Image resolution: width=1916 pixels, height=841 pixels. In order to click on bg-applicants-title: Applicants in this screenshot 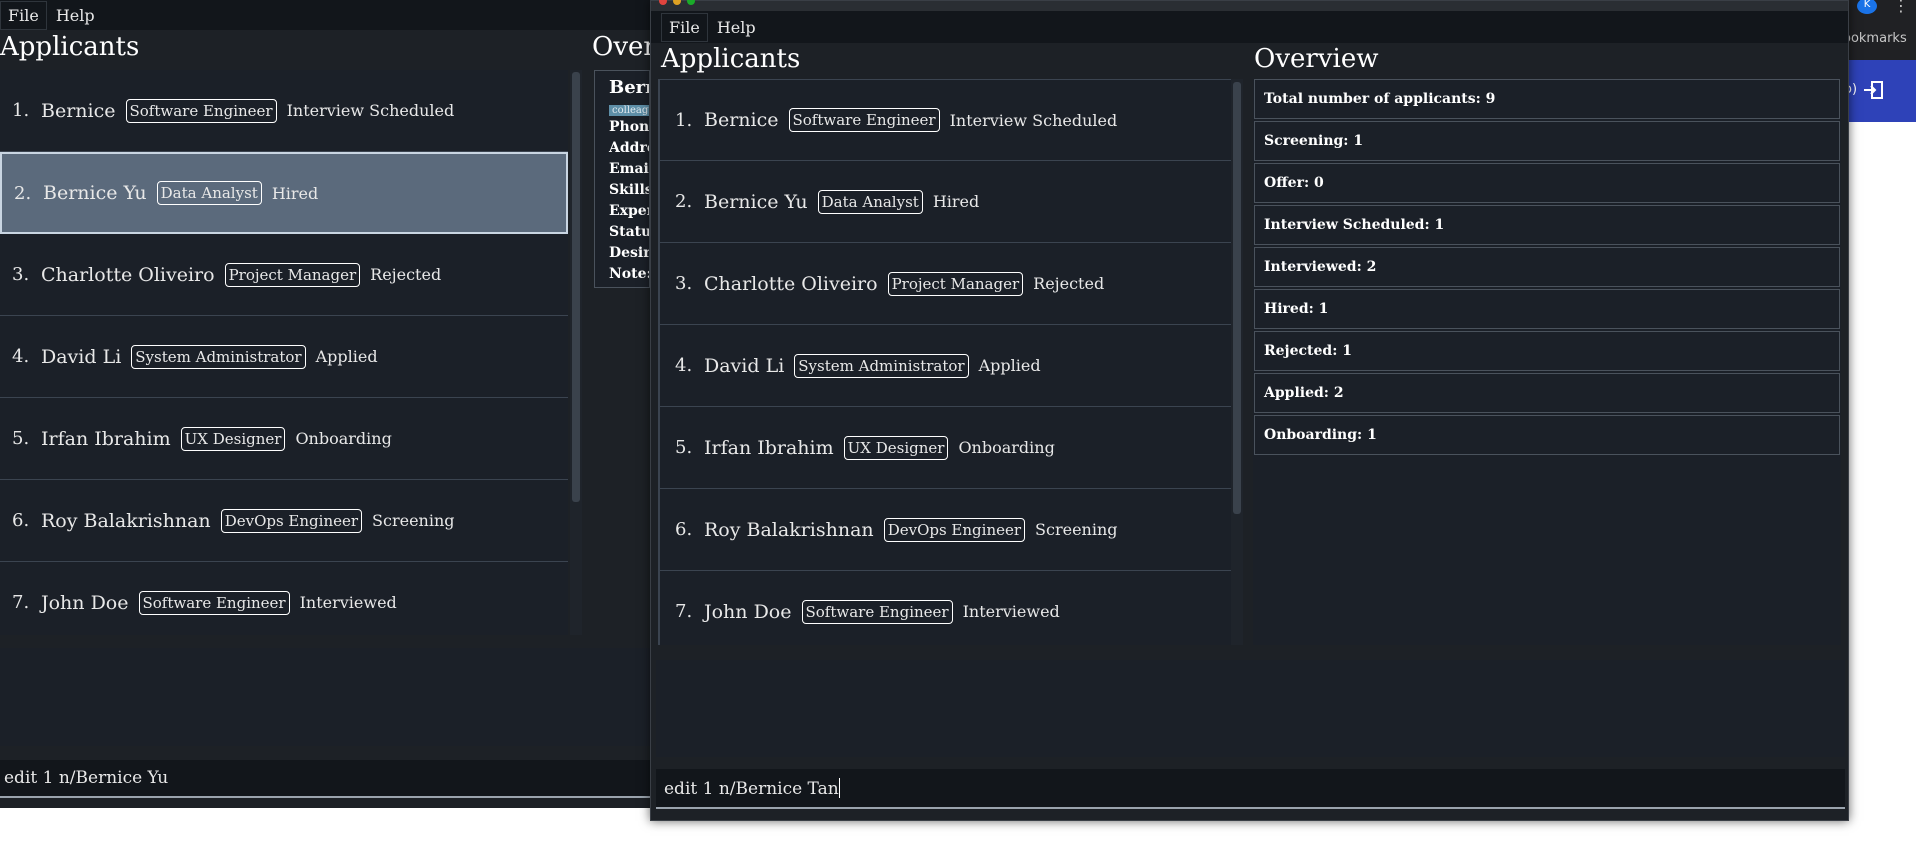, I will do `click(70, 47)`.